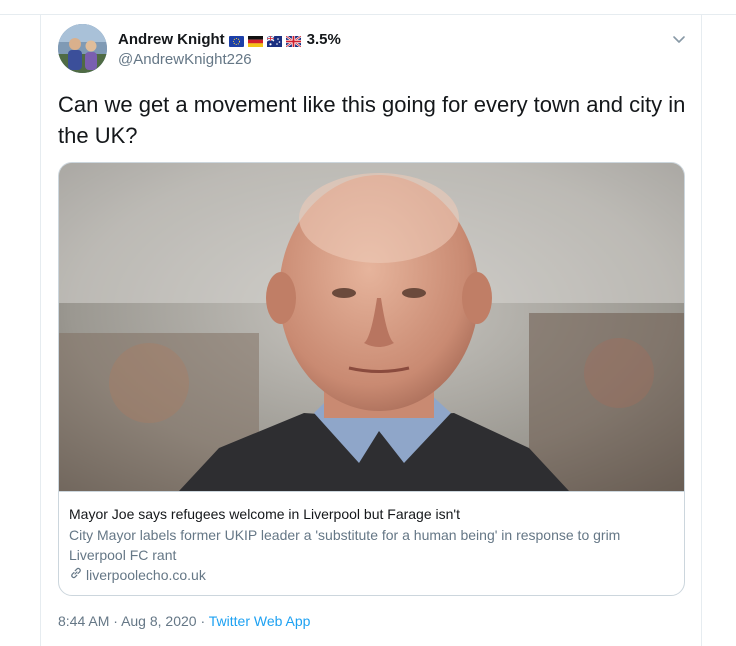 The image size is (736, 646). Describe the element at coordinates (185, 59) in the screenshot. I see `author-handle: @AndrewKnight226` at that location.